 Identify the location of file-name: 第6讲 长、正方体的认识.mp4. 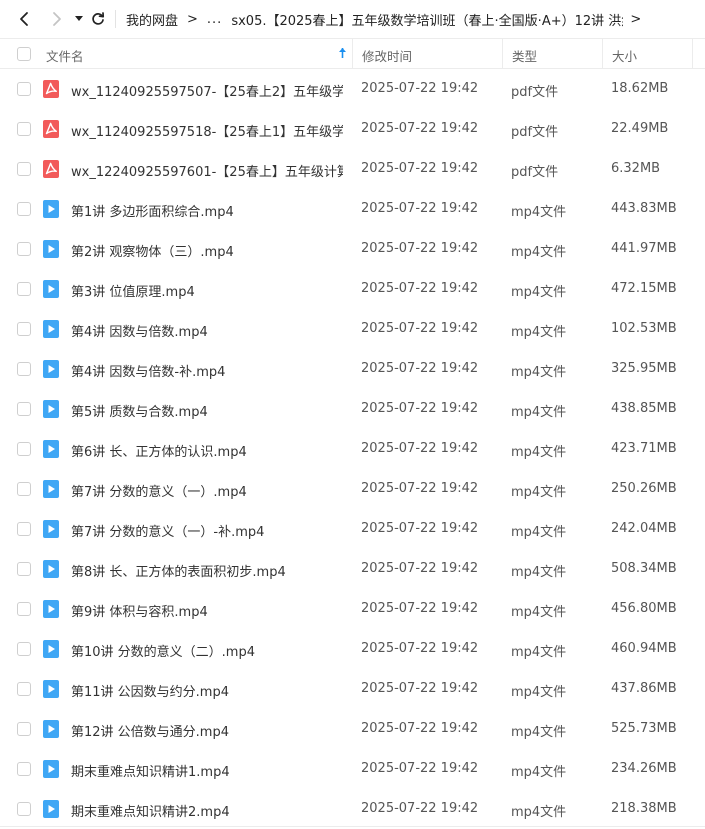
(159, 450).